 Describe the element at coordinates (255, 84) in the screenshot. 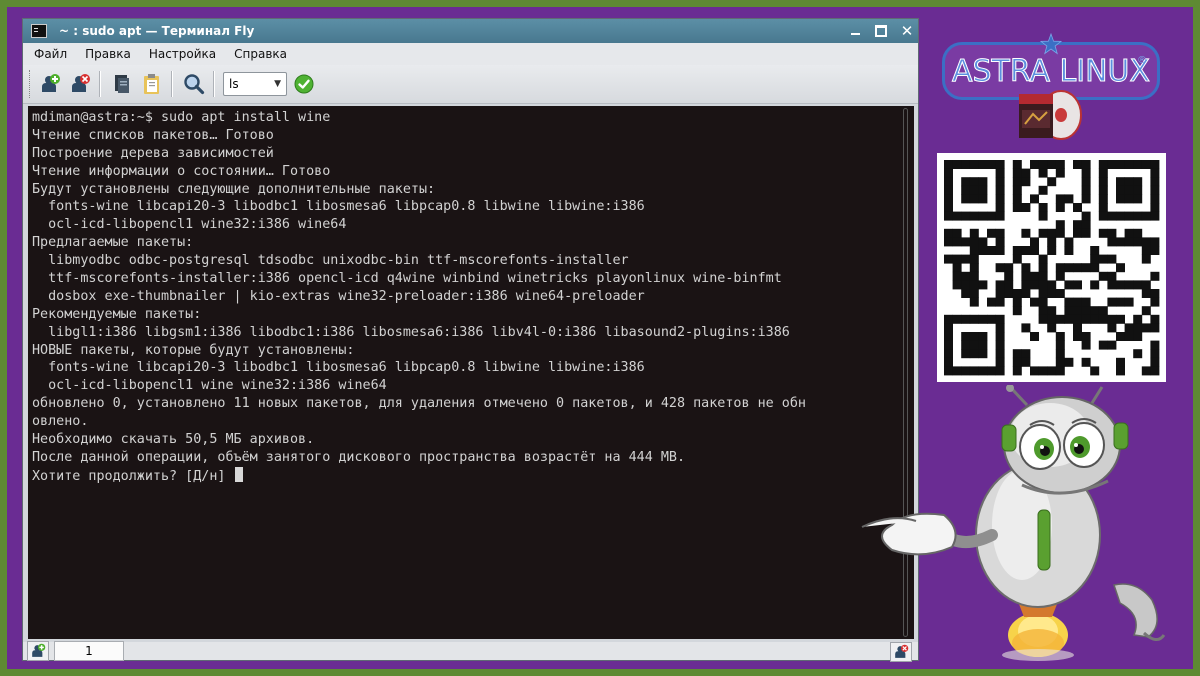

I see `command-select: ls ▼` at that location.